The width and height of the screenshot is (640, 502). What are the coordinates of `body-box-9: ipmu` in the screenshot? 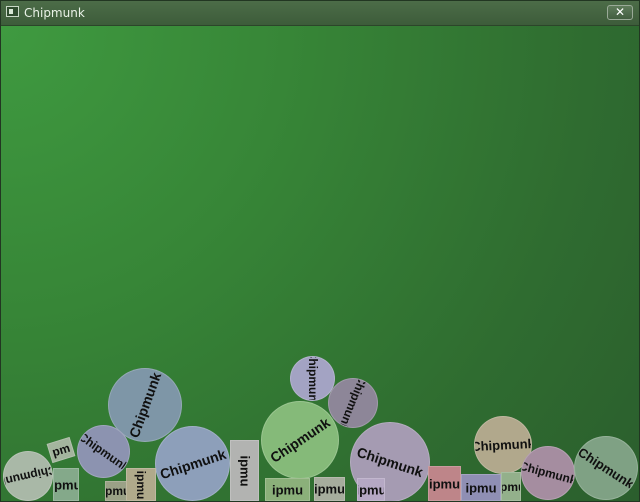 It's located at (444, 483).